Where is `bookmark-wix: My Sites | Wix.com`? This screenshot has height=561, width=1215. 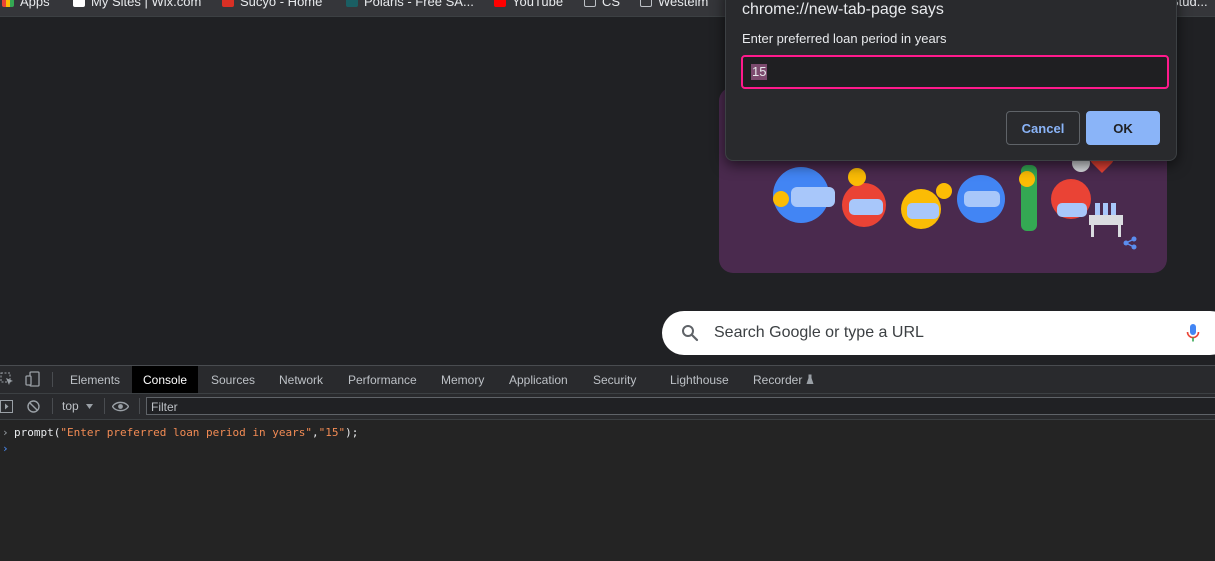 bookmark-wix: My Sites | Wix.com is located at coordinates (137, 4).